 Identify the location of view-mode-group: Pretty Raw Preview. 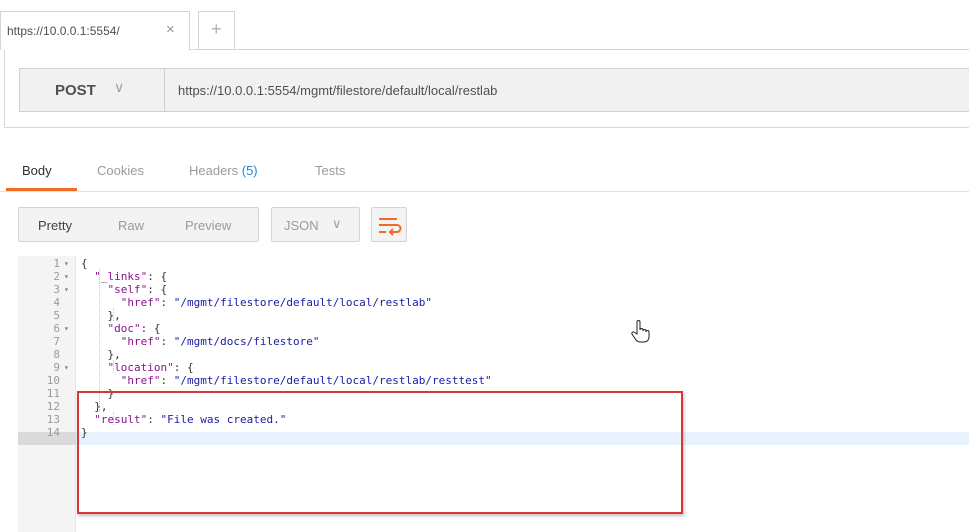
(138, 224).